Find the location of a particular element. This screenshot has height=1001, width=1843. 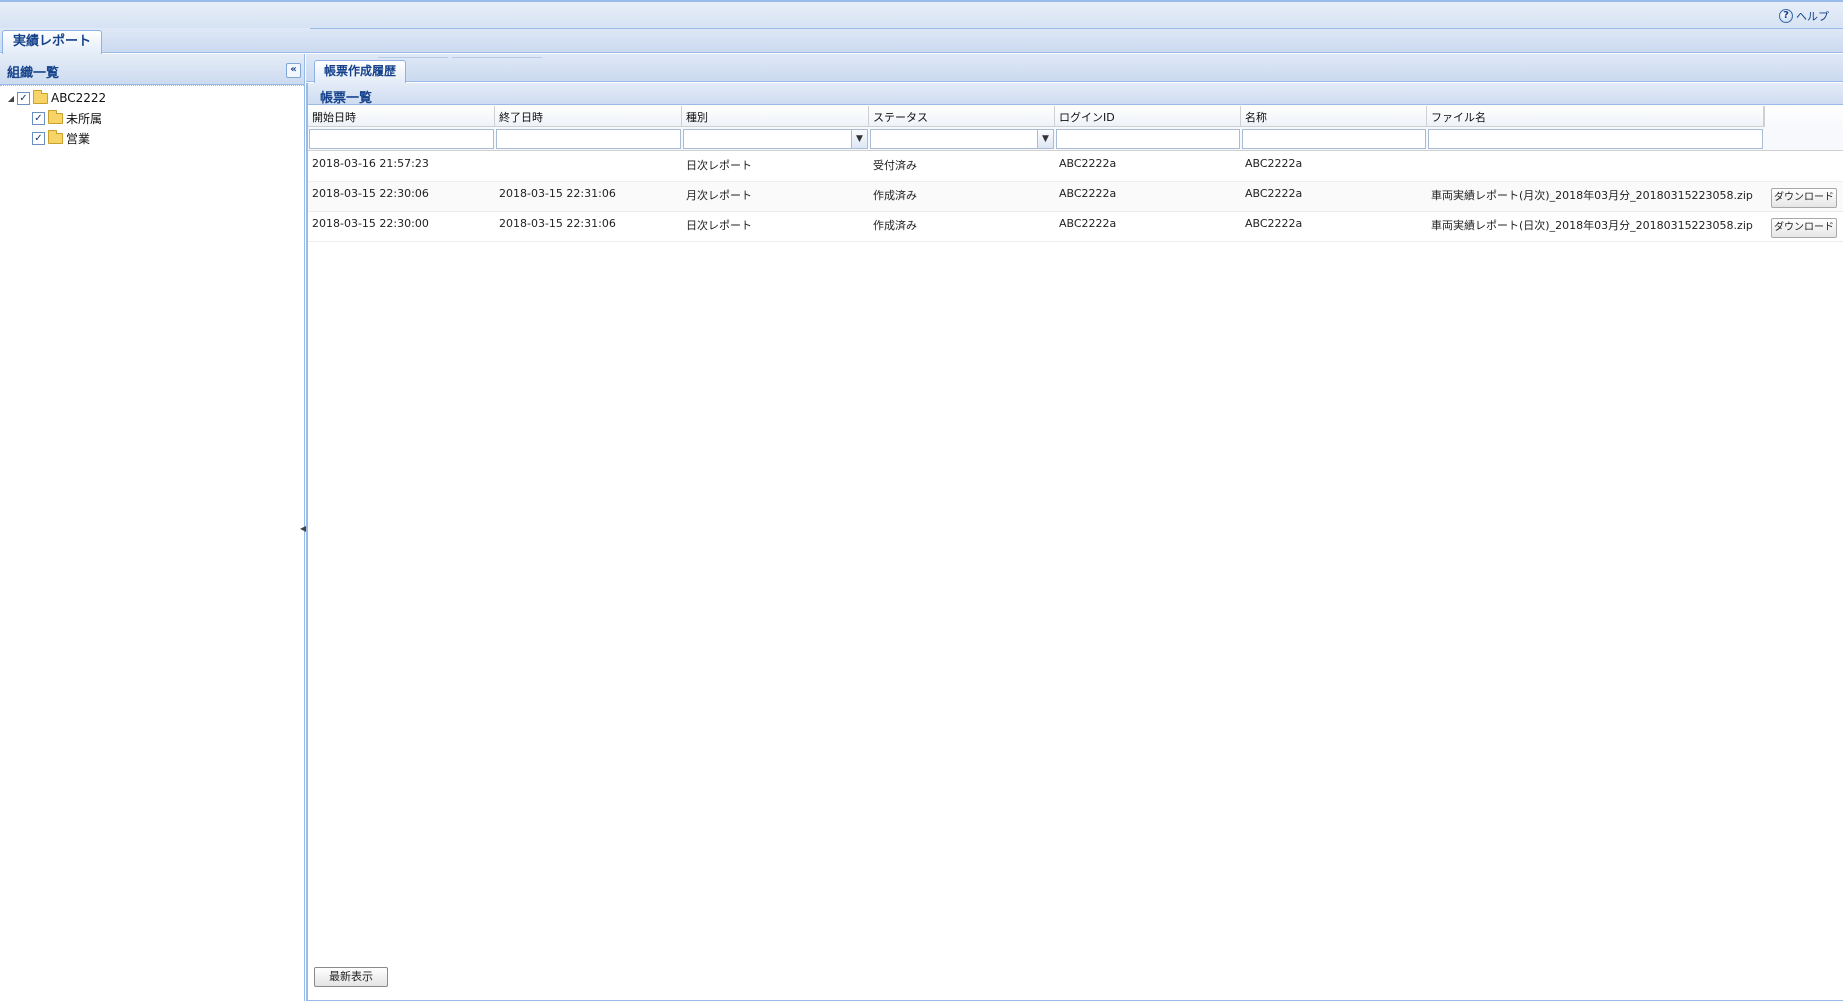

filter-type-combo is located at coordinates (775, 139).